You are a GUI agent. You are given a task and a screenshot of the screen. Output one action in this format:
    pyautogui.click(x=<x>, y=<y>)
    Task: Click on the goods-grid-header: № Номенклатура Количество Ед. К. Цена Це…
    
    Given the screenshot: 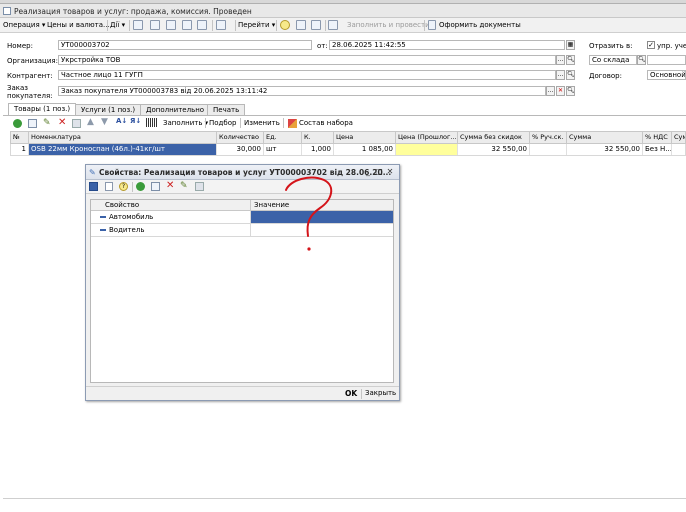 What is the action you would take?
    pyautogui.click(x=348, y=137)
    